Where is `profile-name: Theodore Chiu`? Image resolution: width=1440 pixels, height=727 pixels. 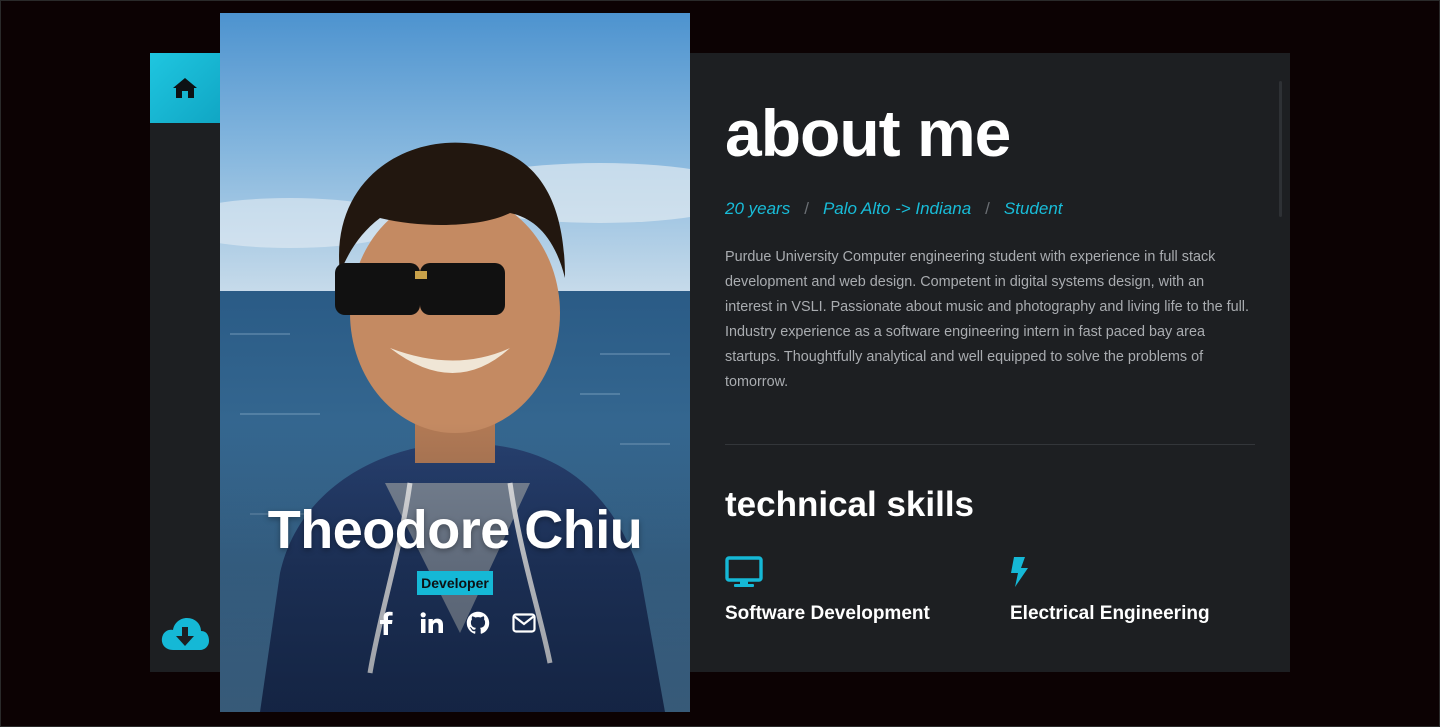
profile-name: Theodore Chiu is located at coordinates (455, 530).